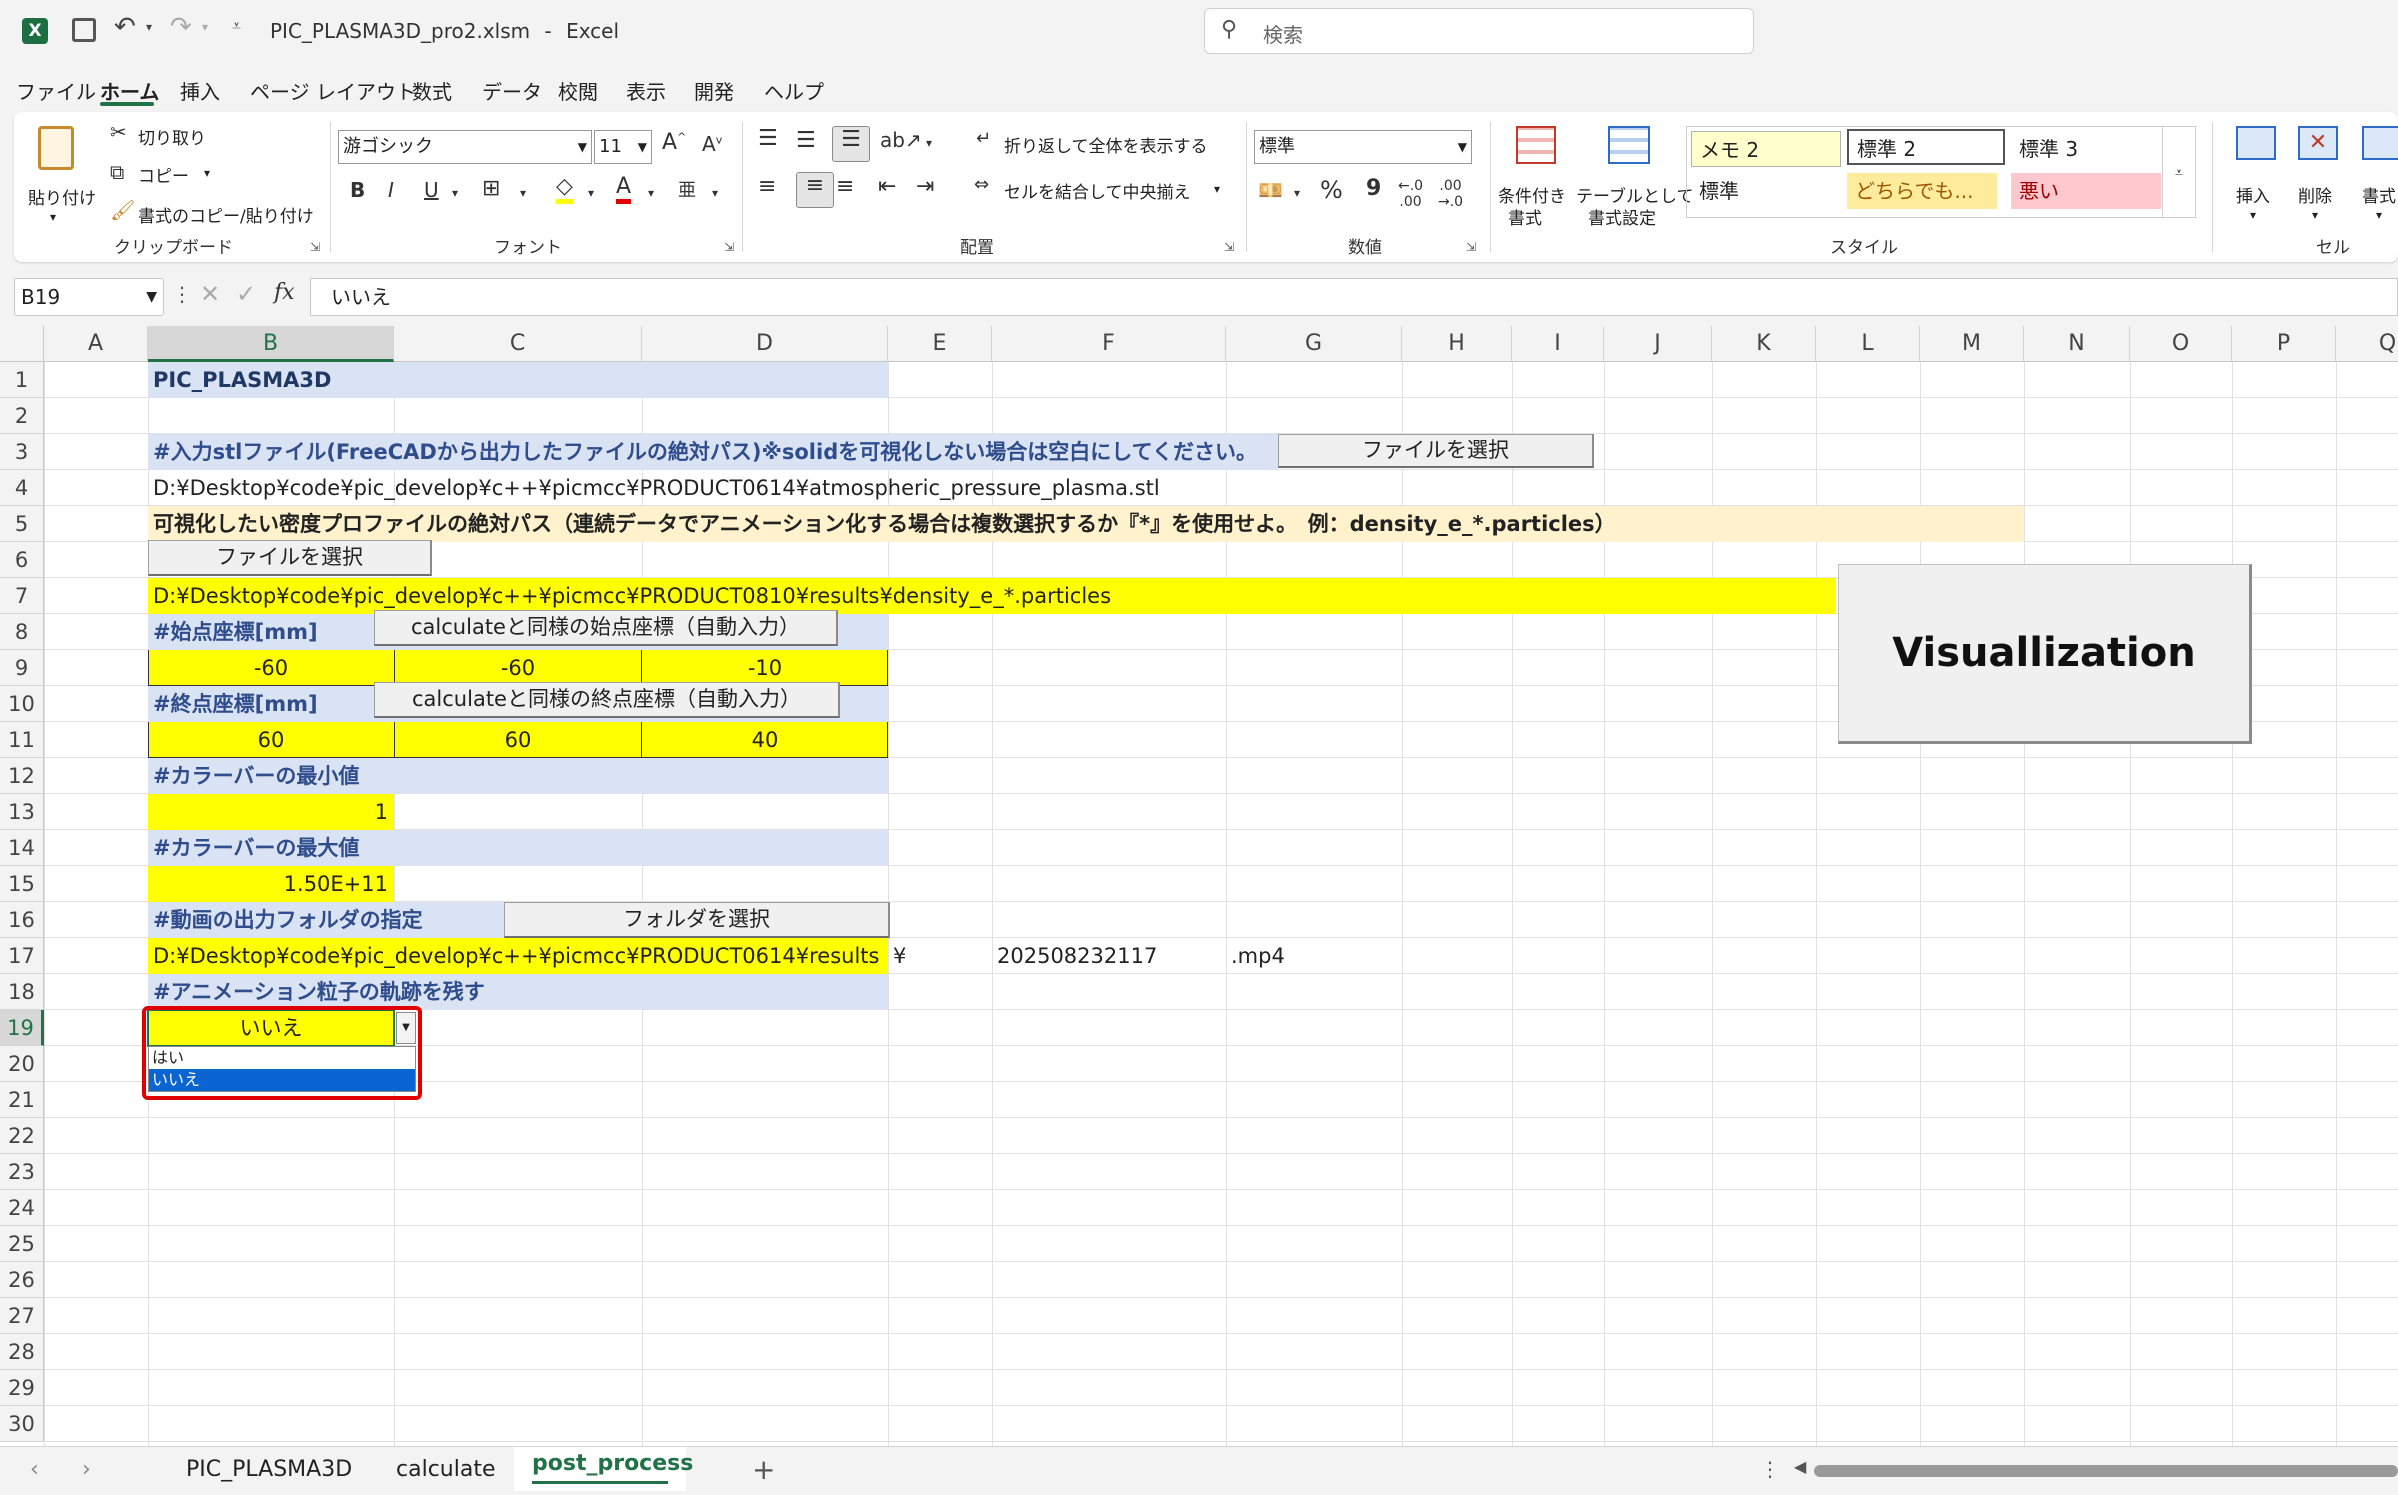 The width and height of the screenshot is (2398, 1495). What do you see at coordinates (22, 1028) in the screenshot?
I see `row-header-19: 19` at bounding box center [22, 1028].